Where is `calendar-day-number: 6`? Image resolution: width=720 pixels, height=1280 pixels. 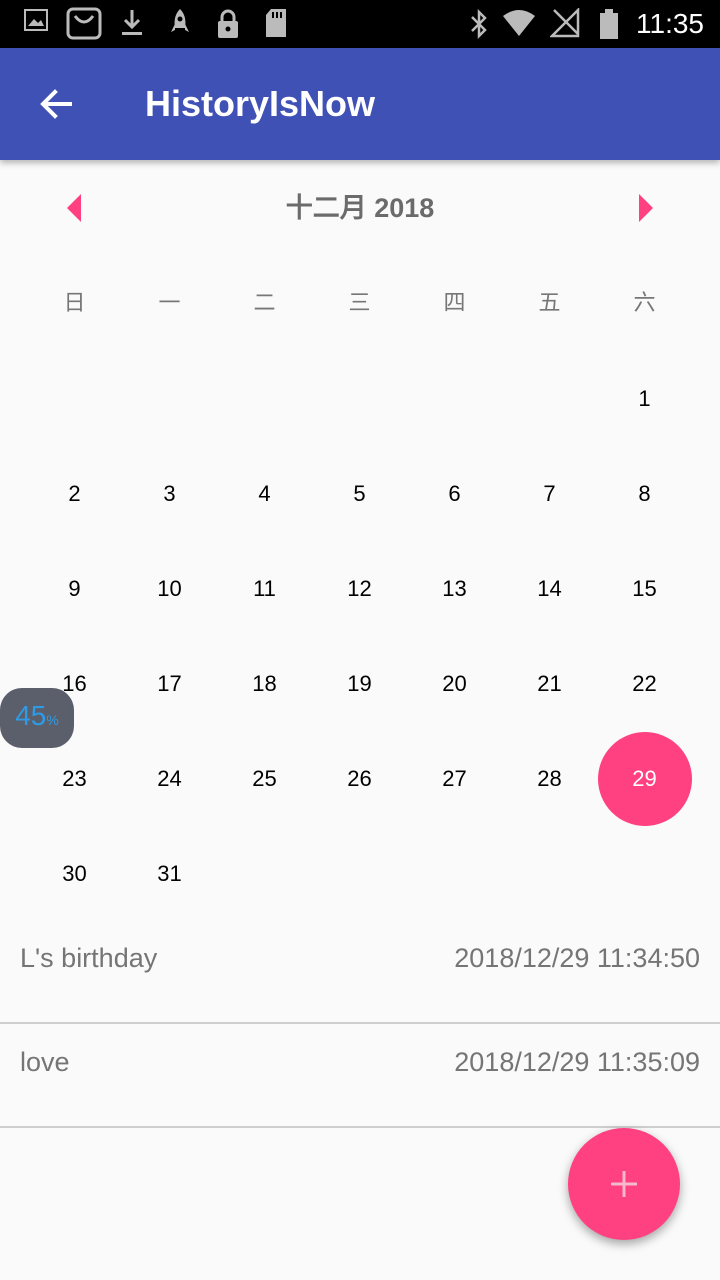 calendar-day-number: 6 is located at coordinates (454, 493).